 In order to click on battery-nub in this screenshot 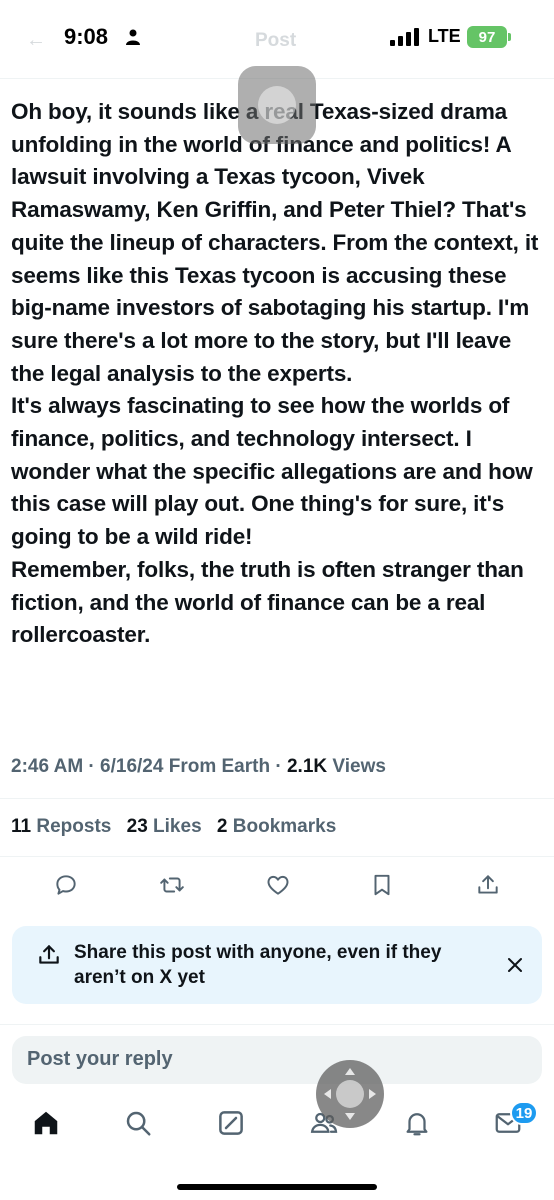, I will do `click(509, 37)`.